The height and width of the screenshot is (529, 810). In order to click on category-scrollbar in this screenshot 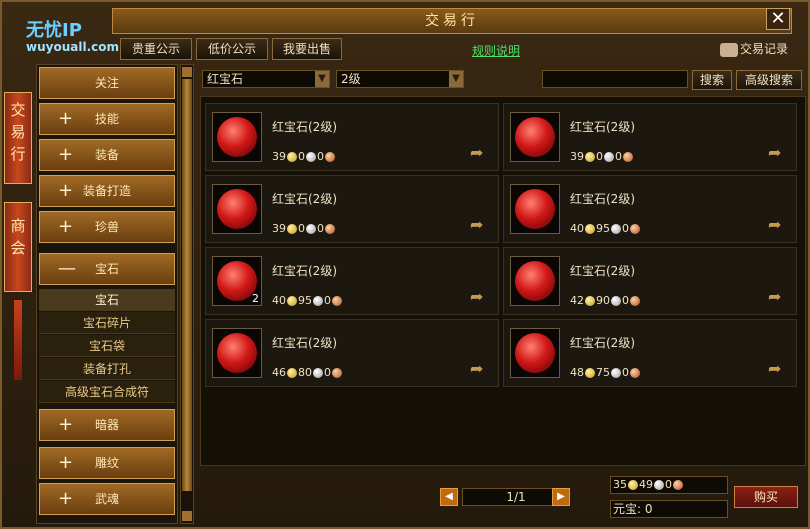, I will do `click(187, 294)`.